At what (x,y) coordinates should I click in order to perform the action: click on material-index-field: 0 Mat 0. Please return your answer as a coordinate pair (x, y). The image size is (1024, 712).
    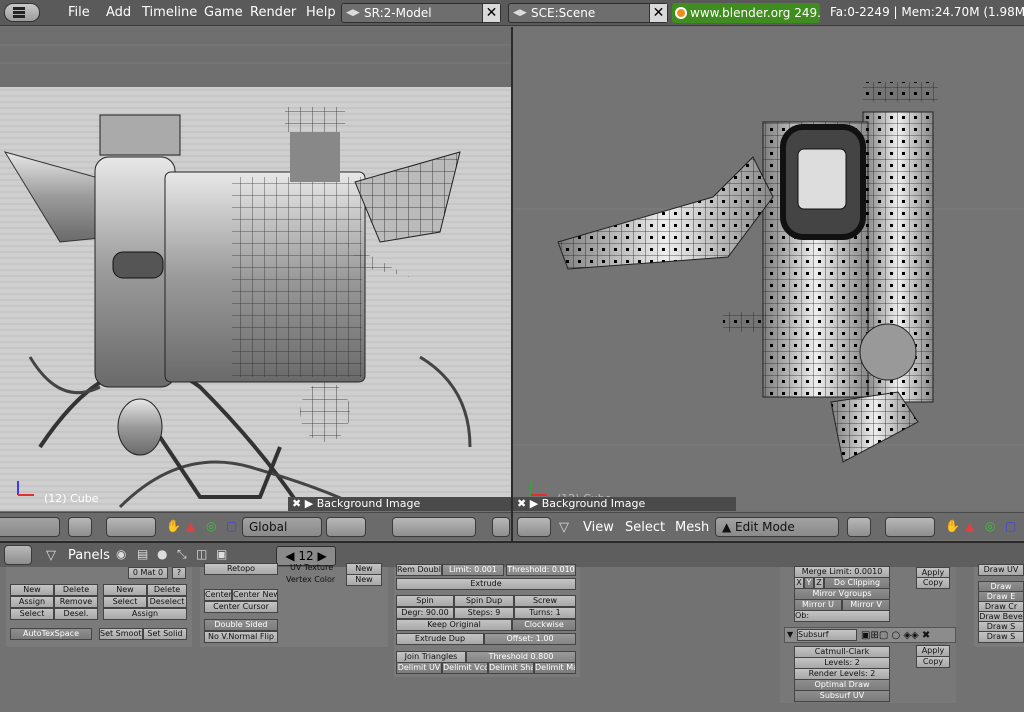
    Looking at the image, I should click on (148, 573).